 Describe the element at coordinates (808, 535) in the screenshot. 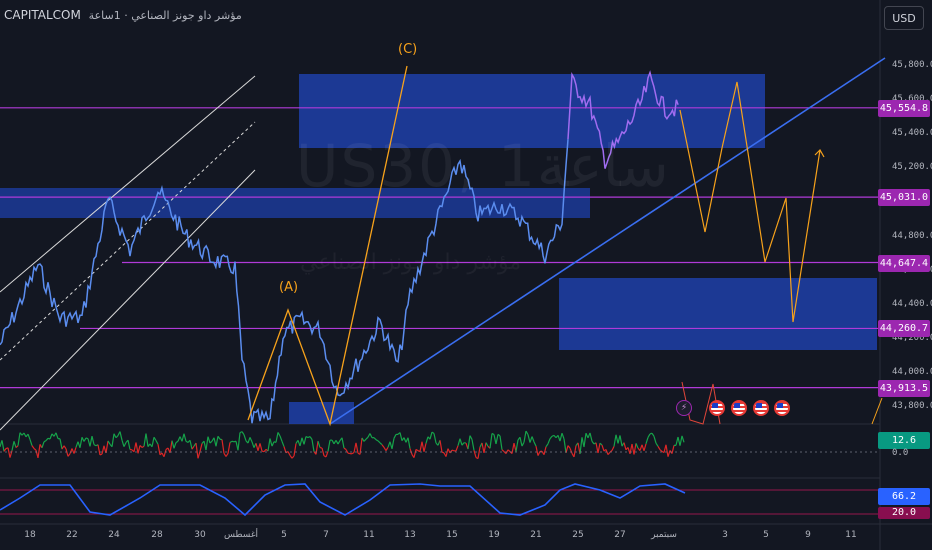

I see `time-tick-label: 9` at that location.